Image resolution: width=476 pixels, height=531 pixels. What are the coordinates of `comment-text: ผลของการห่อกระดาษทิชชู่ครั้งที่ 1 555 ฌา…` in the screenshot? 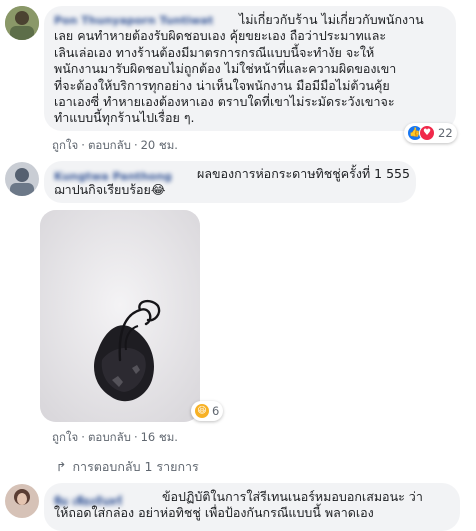 It's located at (232, 182).